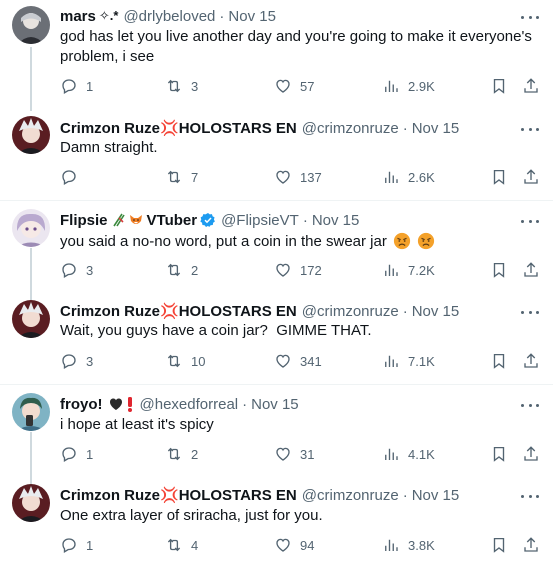 Image resolution: width=553 pixels, height=564 pixels. I want to click on user-handle: @FlipsieVT, so click(260, 220).